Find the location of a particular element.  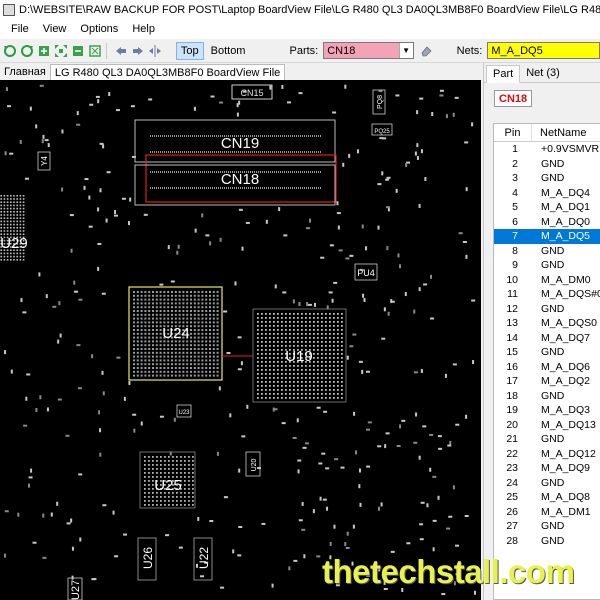

u22-label: U22 is located at coordinates (204, 558).